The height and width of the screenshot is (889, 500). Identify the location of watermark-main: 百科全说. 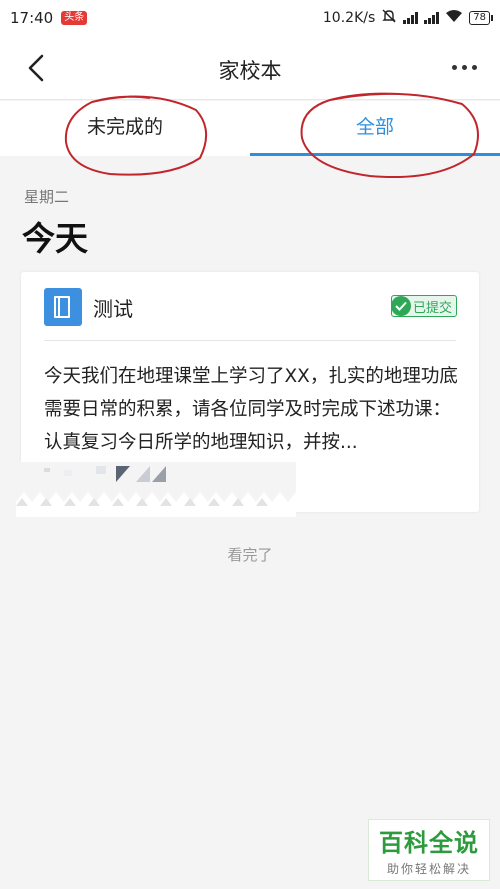
(429, 843).